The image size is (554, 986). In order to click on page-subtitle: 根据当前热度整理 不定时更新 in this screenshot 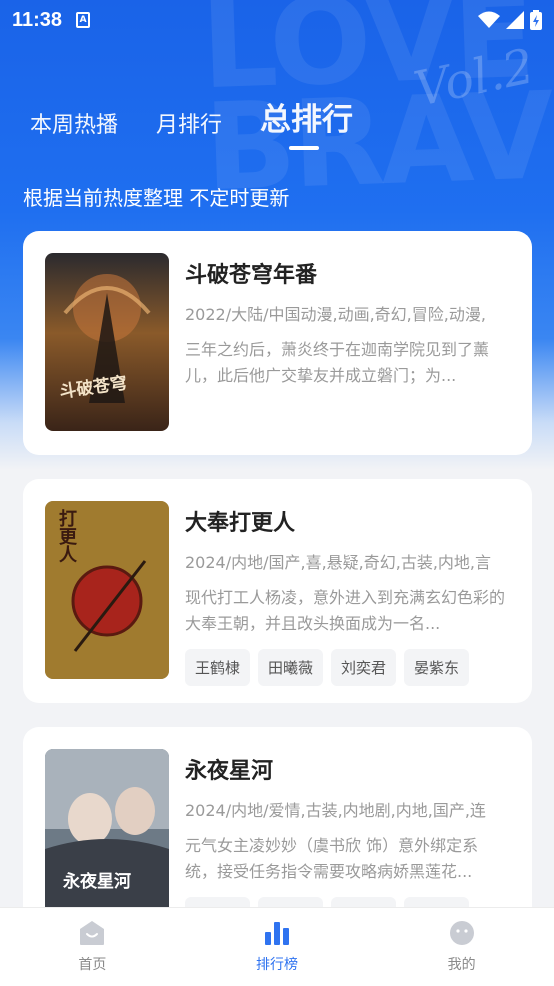, I will do `click(156, 198)`.